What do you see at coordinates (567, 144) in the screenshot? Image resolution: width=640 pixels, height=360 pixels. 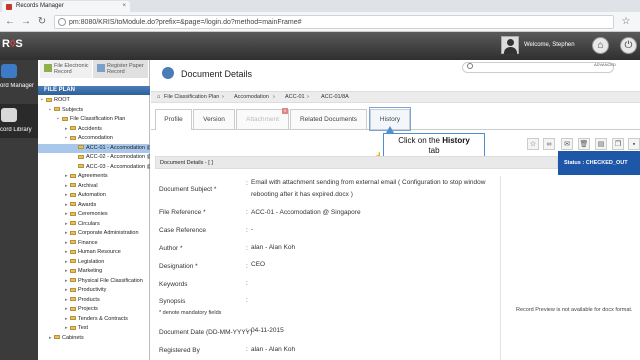 I see `email-icon: ✉` at bounding box center [567, 144].